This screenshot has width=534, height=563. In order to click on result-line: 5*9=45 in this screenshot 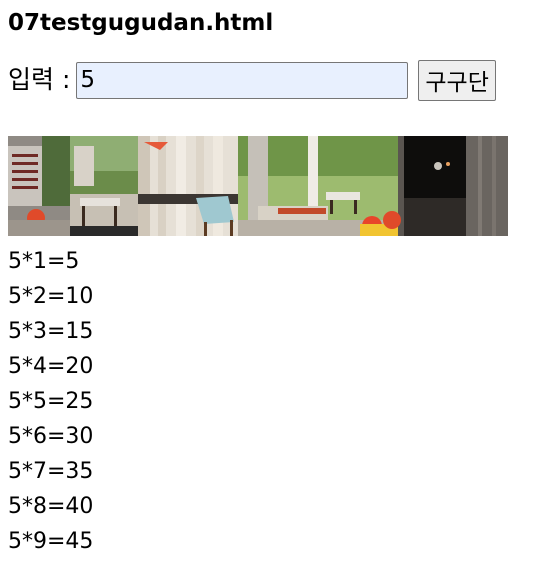, I will do `click(51, 541)`.